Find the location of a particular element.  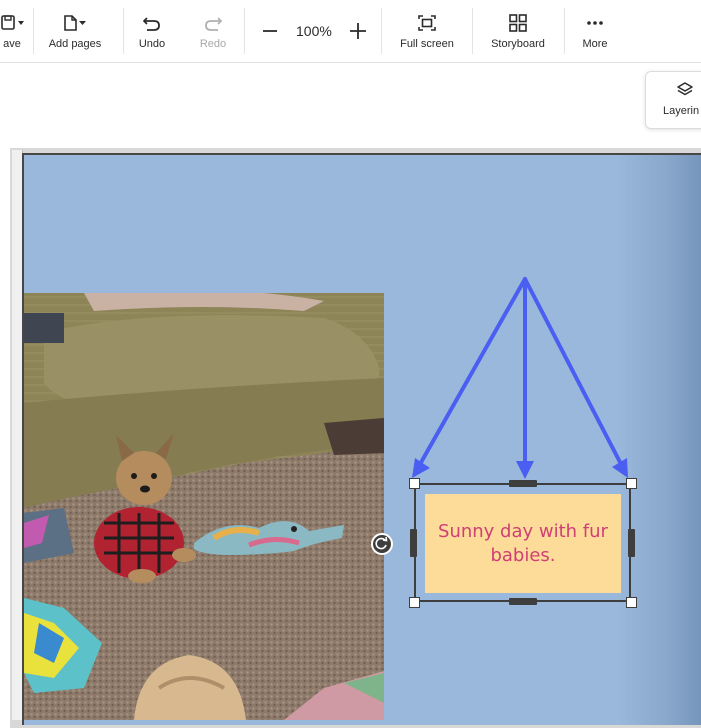

add-page-icon is located at coordinates (75, 23).